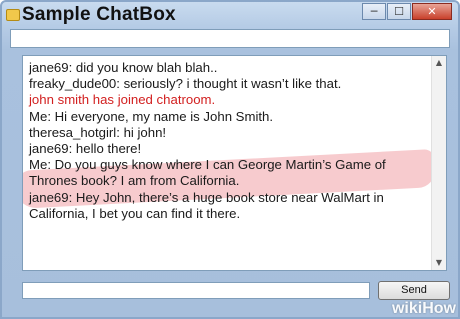 The height and width of the screenshot is (319, 460). What do you see at coordinates (414, 290) in the screenshot?
I see `send-button: Send` at bounding box center [414, 290].